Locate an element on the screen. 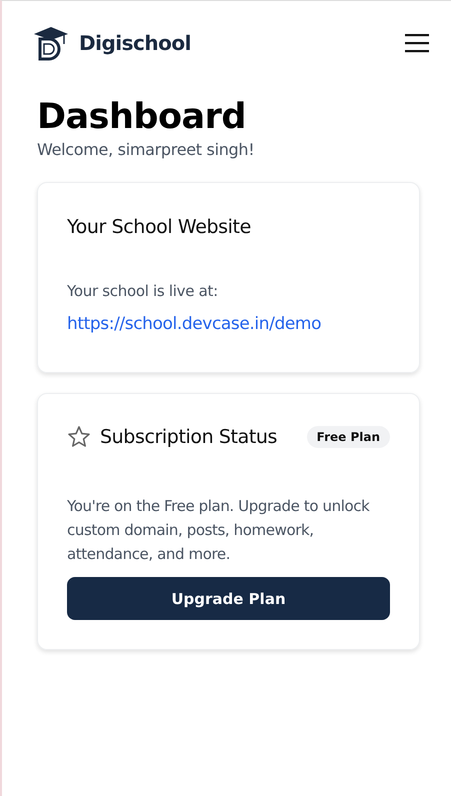  logo-icon is located at coordinates (51, 43).